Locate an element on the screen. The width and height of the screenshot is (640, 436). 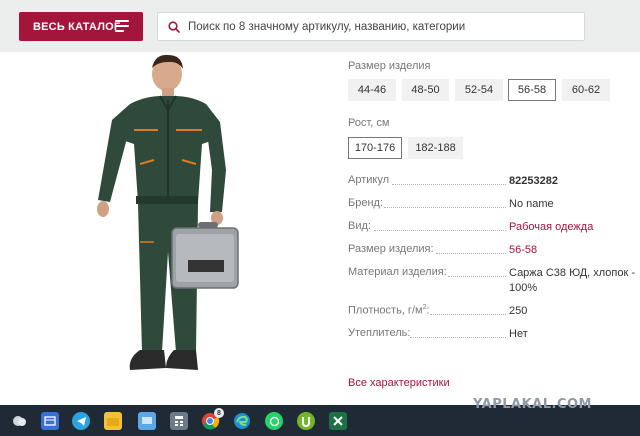
size-label: Размер изделия is located at coordinates (389, 66).